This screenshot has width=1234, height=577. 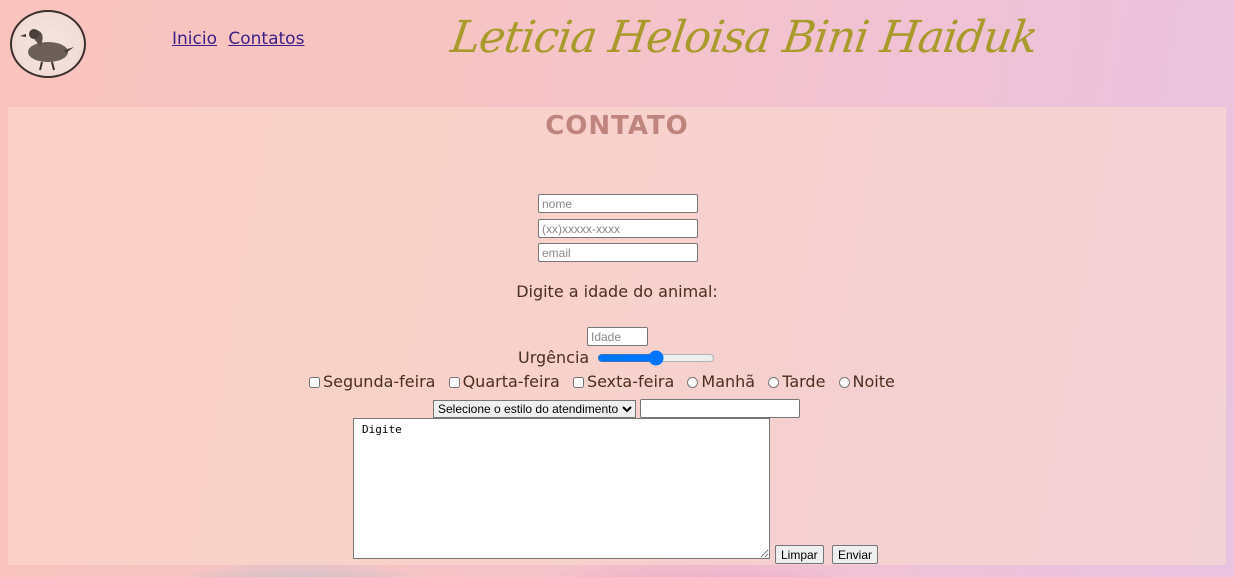 What do you see at coordinates (720, 408) in the screenshot?
I see `extra-text-input` at bounding box center [720, 408].